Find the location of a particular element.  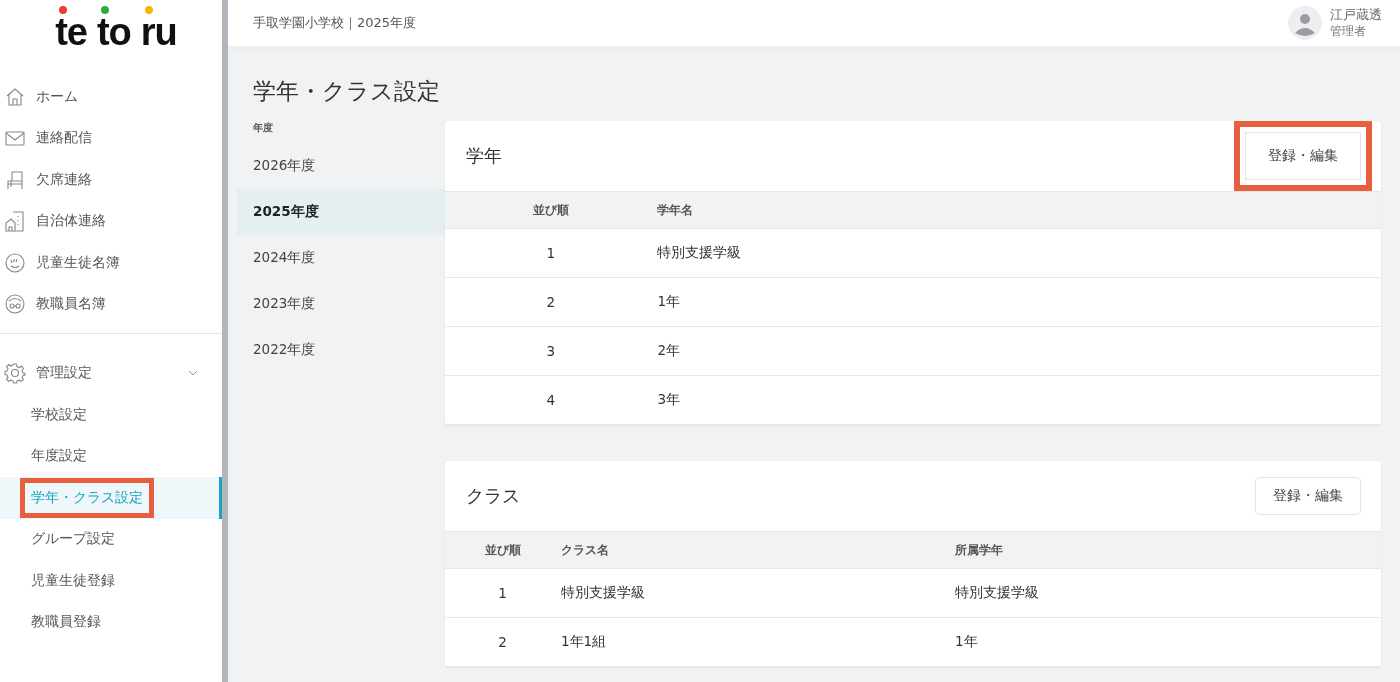

year-item: 2026年度 is located at coordinates (341, 166).